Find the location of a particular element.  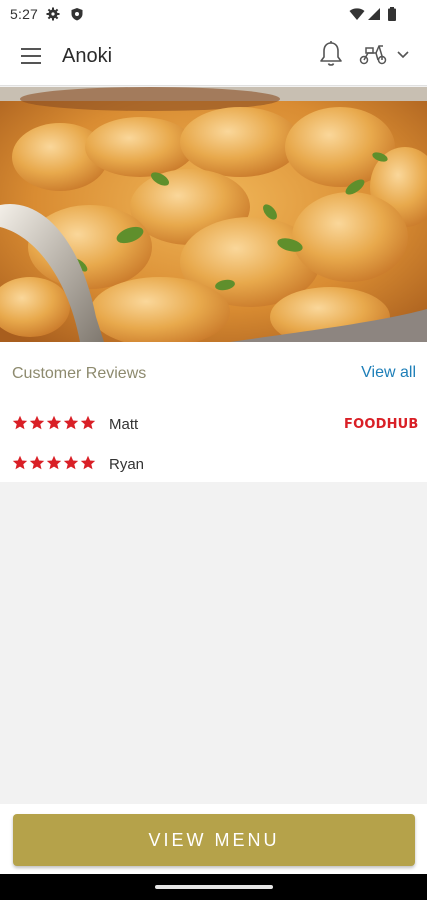

view-menu-button: VIEW MENU is located at coordinates (214, 840).